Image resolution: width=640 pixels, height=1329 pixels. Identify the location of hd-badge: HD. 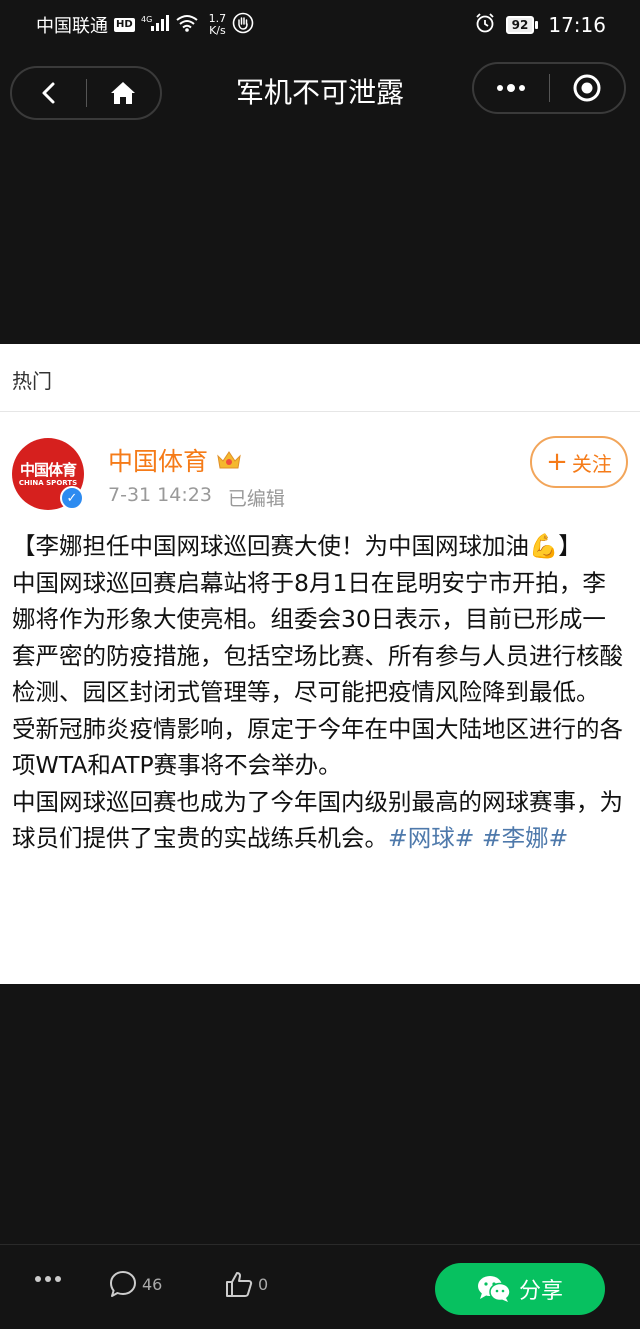
(124, 25).